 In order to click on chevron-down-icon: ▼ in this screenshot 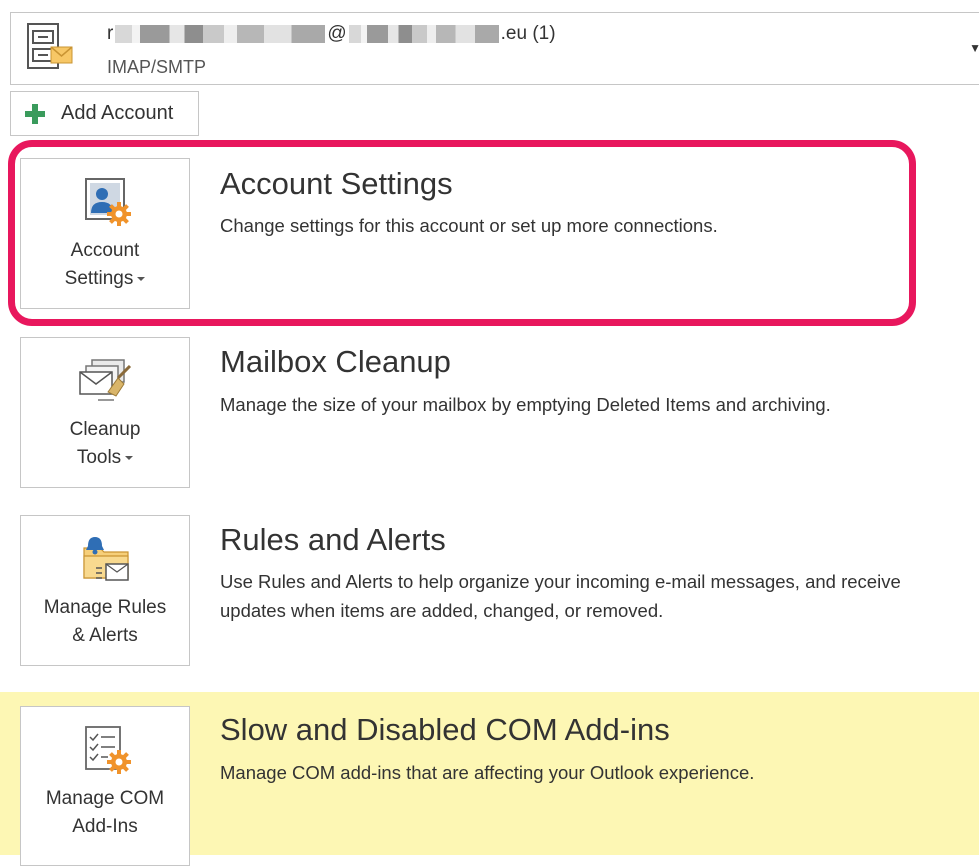, I will do `click(974, 48)`.